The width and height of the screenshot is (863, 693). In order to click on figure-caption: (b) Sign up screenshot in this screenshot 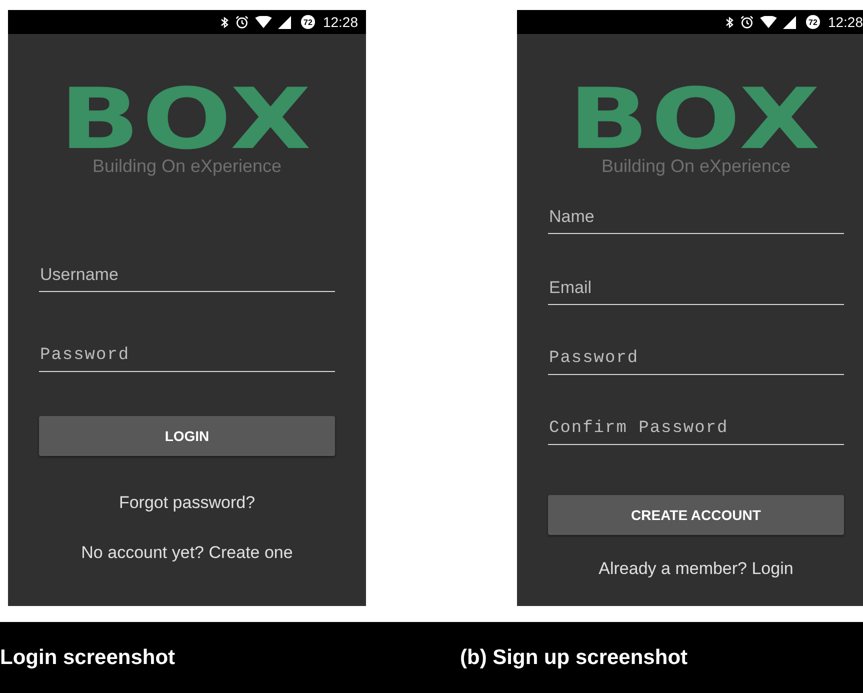, I will do `click(574, 658)`.